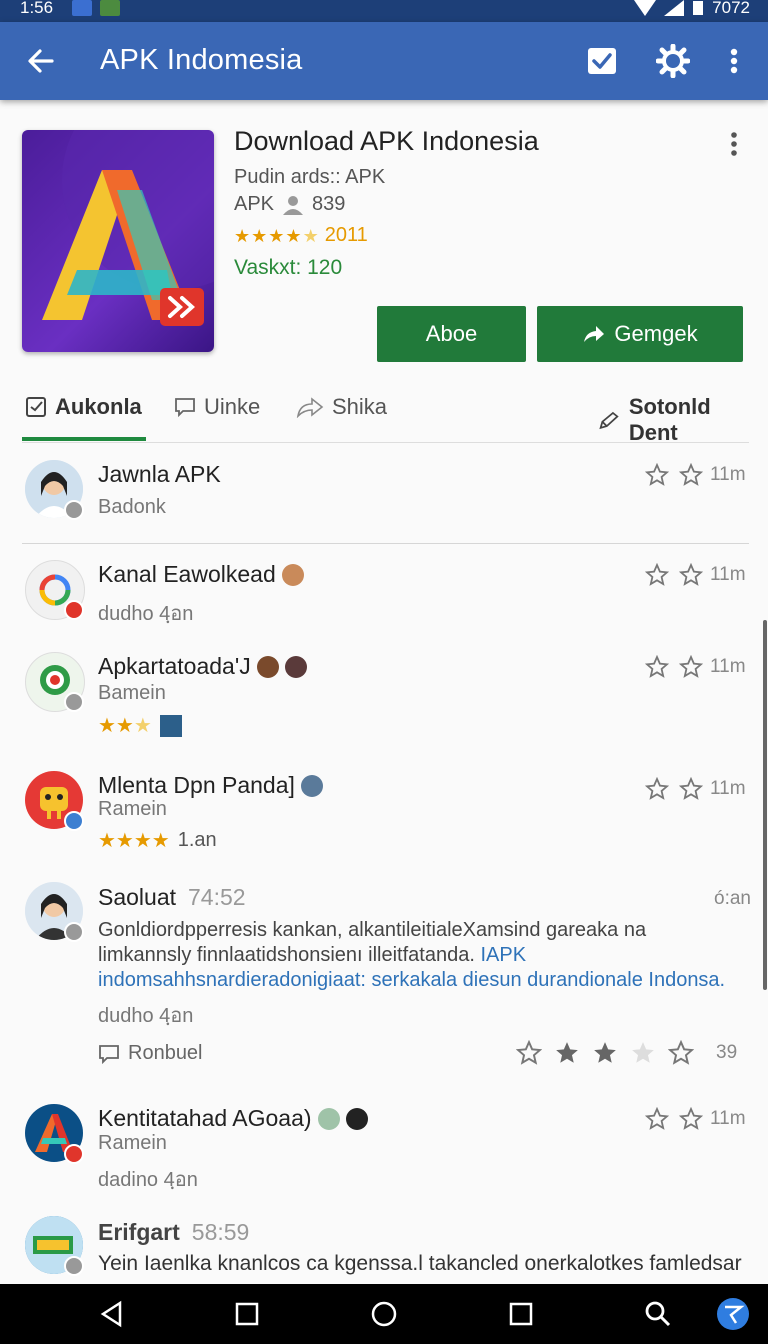 Image resolution: width=768 pixels, height=1344 pixels. What do you see at coordinates (734, 144) in the screenshot?
I see `card-overflow-icon` at bounding box center [734, 144].